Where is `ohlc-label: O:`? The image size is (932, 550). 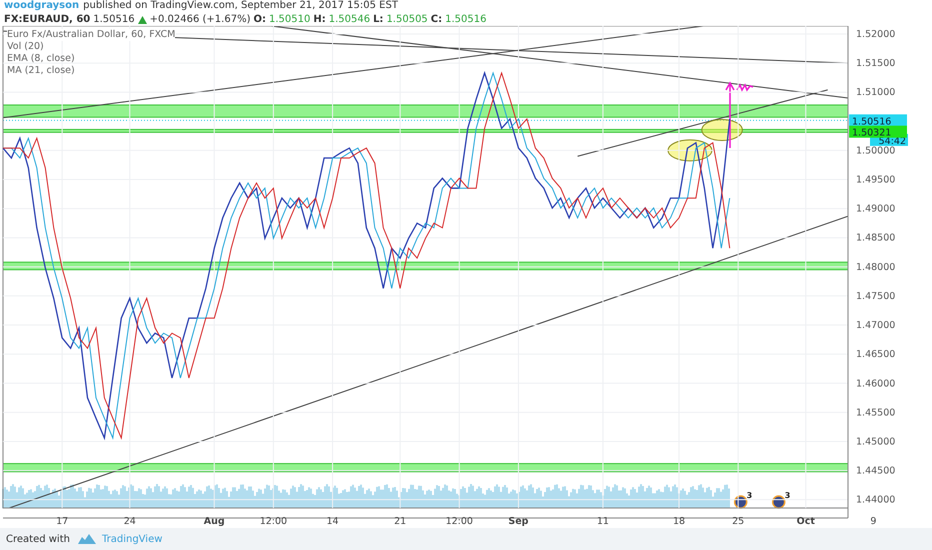 ohlc-label: O: is located at coordinates (259, 19).